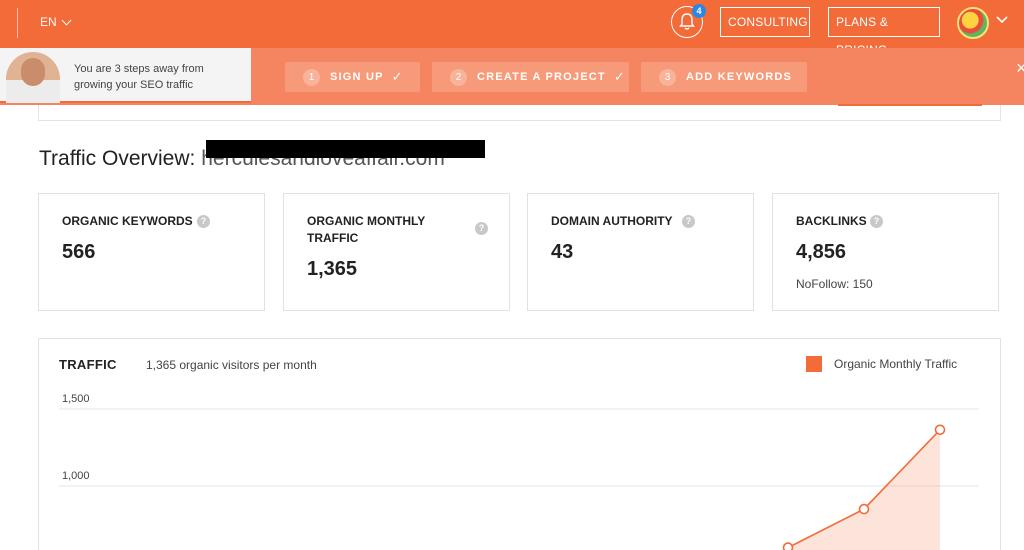 This screenshot has width=1024, height=550. What do you see at coordinates (831, 221) in the screenshot?
I see `metric-label: BACKLINKS` at bounding box center [831, 221].